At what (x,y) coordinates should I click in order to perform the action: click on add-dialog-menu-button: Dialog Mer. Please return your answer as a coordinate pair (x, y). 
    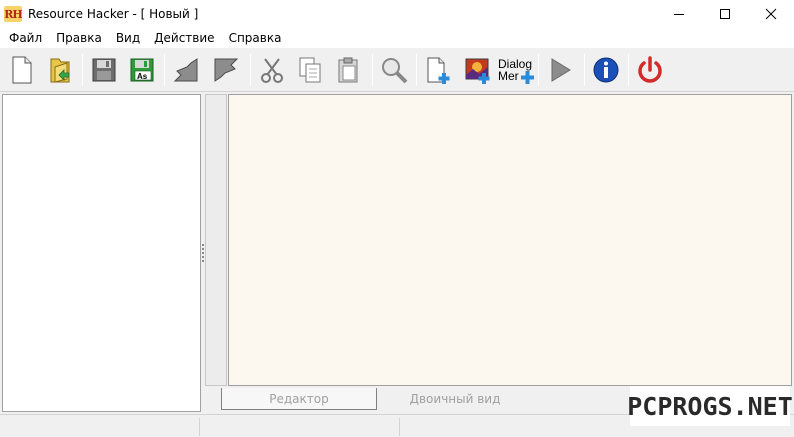
    Looking at the image, I should click on (516, 70).